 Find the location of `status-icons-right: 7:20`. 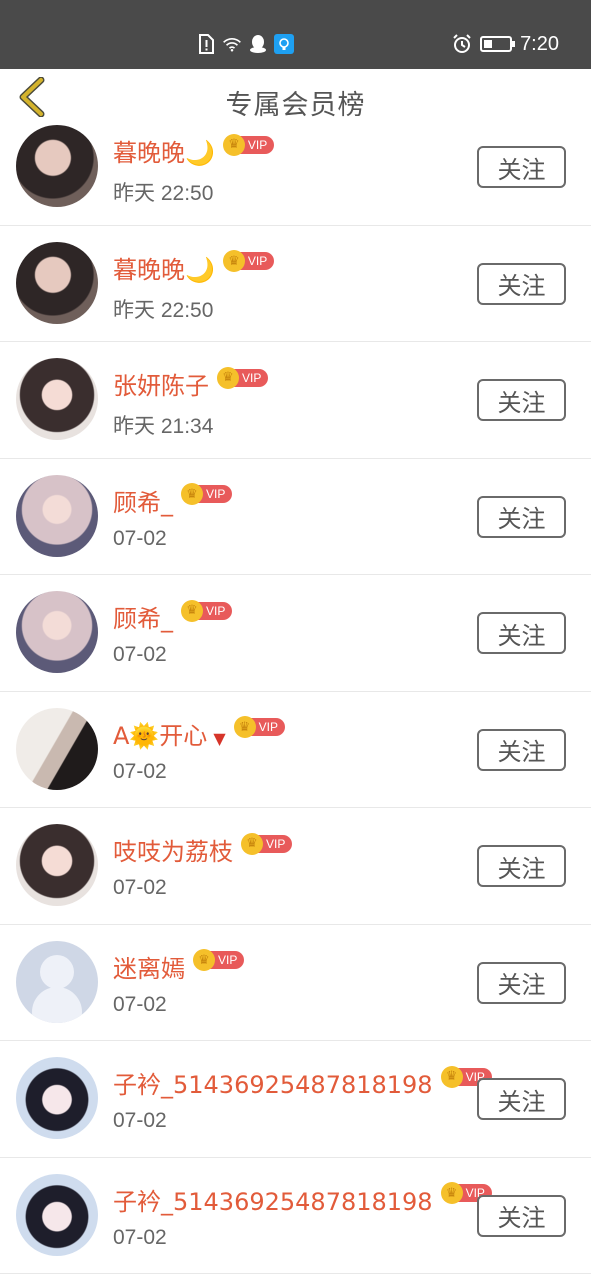

status-icons-right: 7:20 is located at coordinates (505, 44).